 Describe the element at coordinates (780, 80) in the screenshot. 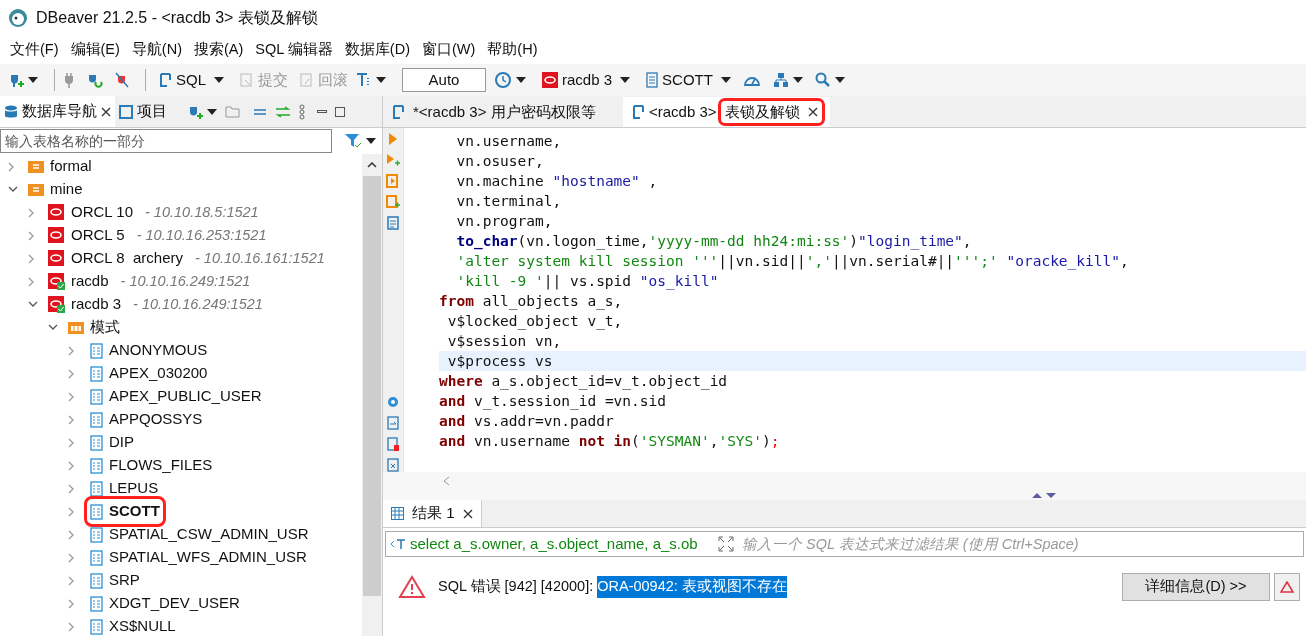

I see `hierarchy-icon` at that location.